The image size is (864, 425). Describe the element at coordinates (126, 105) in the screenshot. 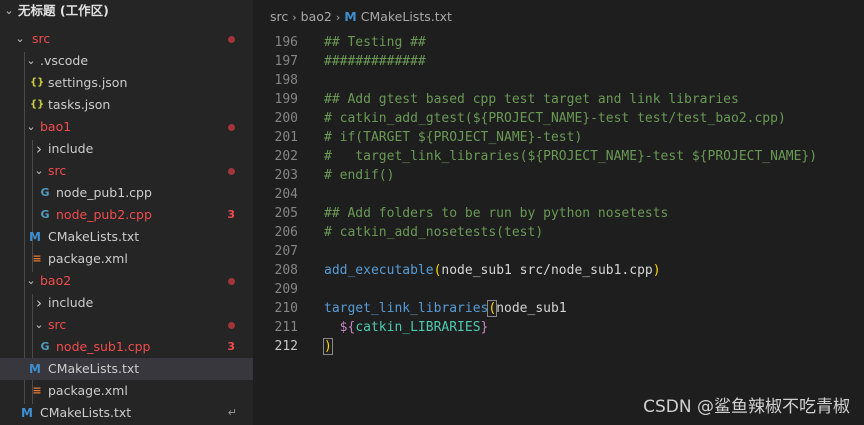

I see `tree-item: {} tasks.json` at that location.